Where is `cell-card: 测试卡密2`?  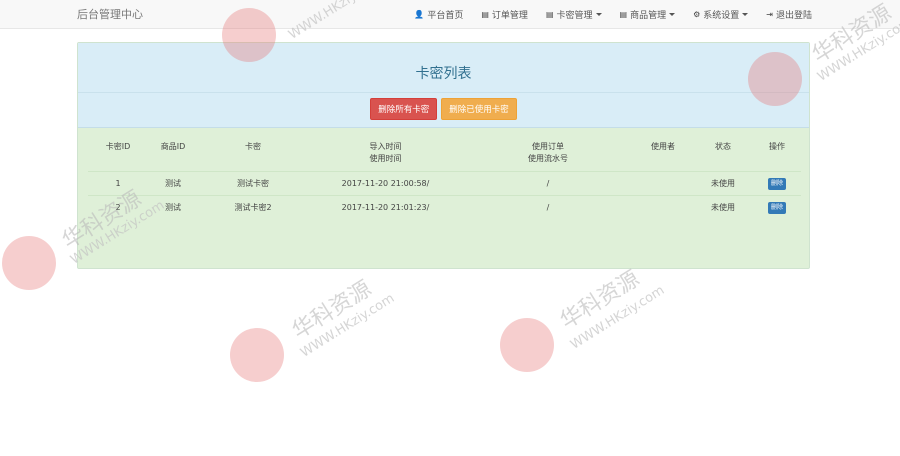
cell-card: 测试卡密2 is located at coordinates (253, 207).